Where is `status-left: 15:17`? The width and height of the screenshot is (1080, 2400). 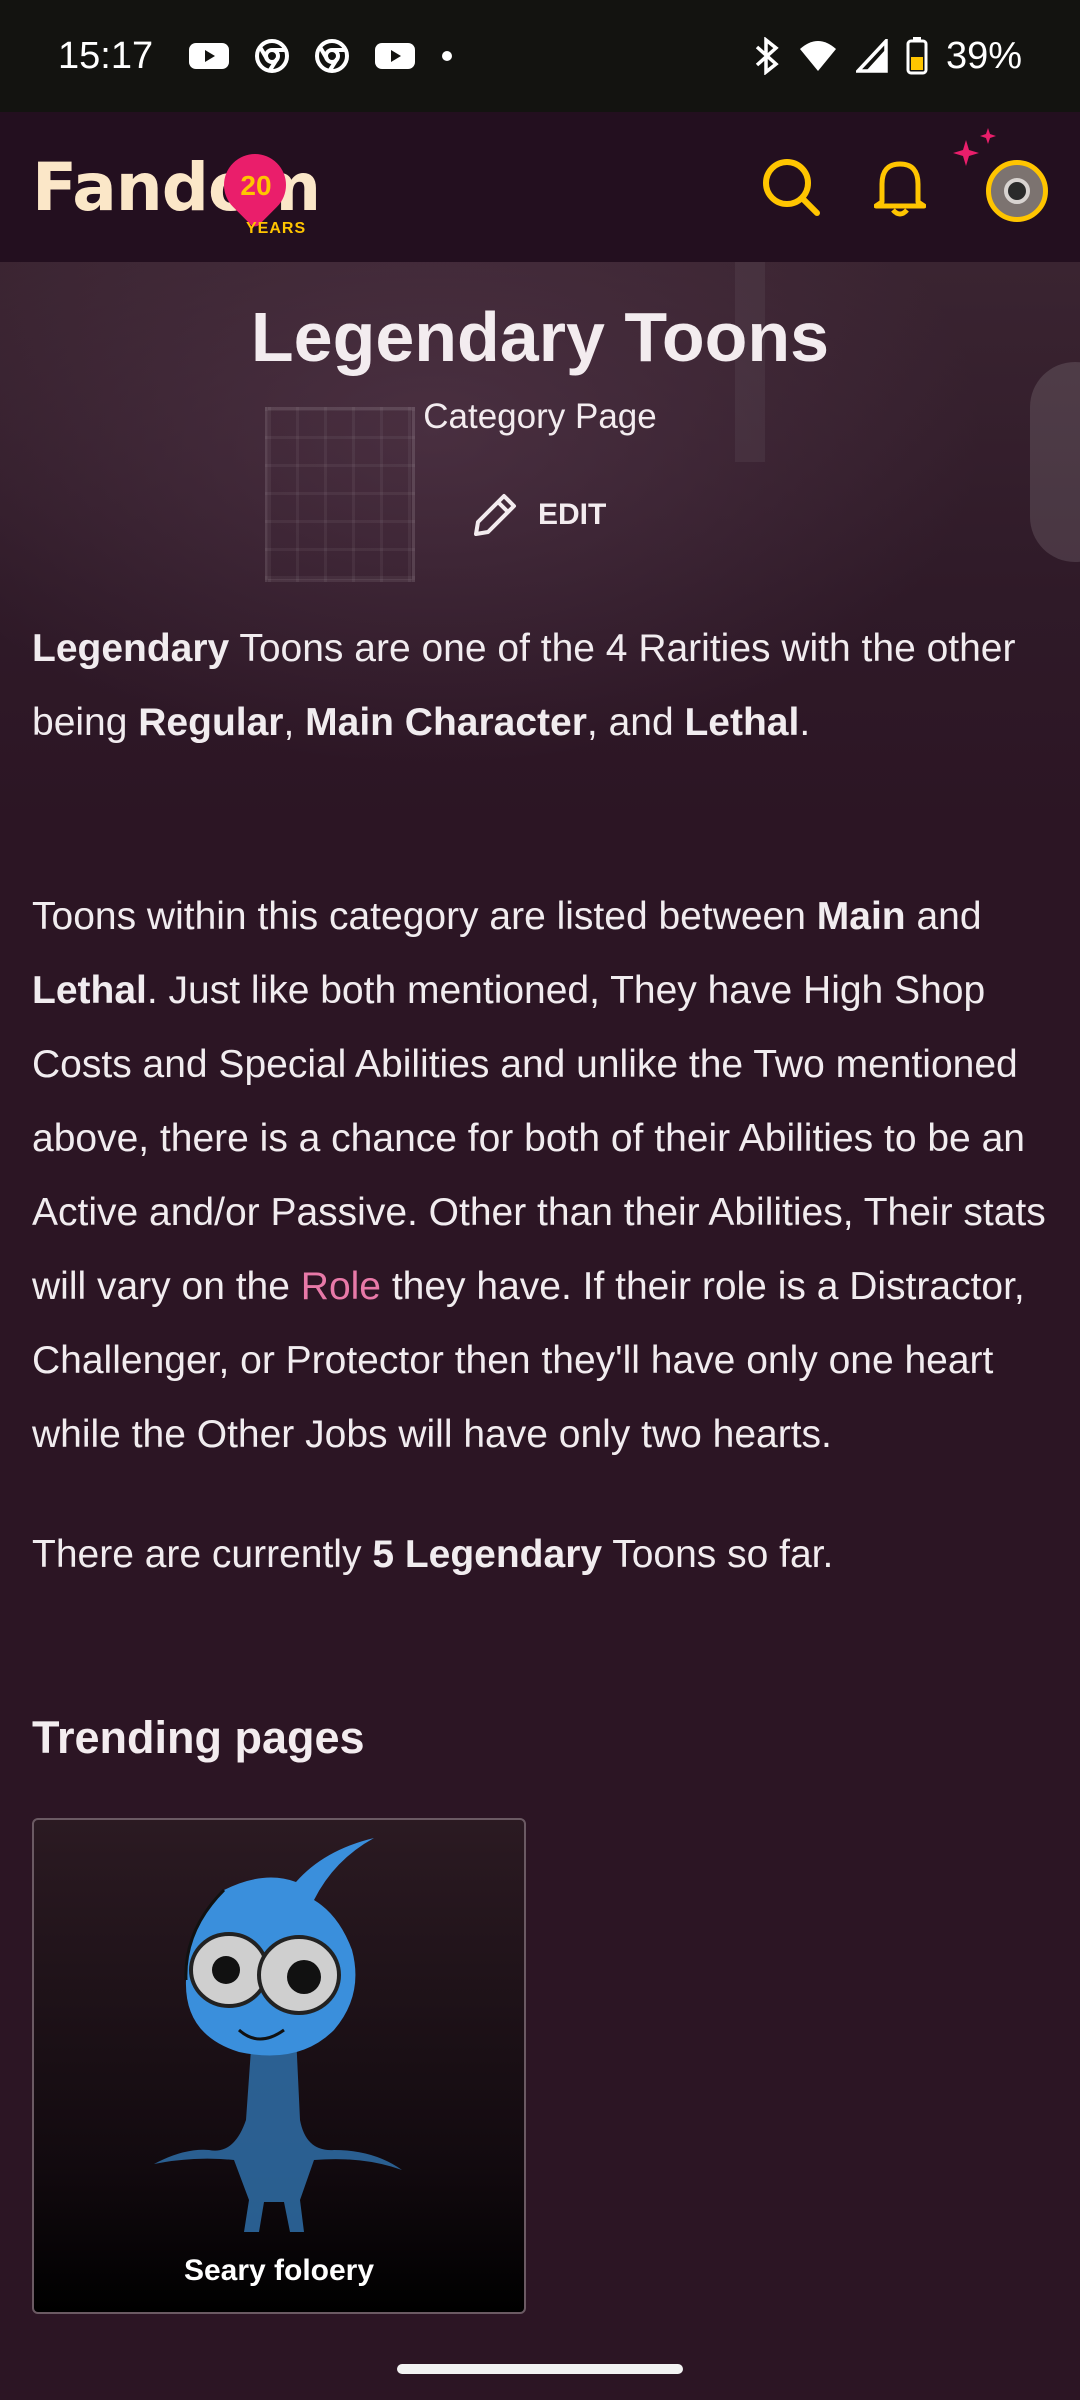 status-left: 15:17 is located at coordinates (255, 56).